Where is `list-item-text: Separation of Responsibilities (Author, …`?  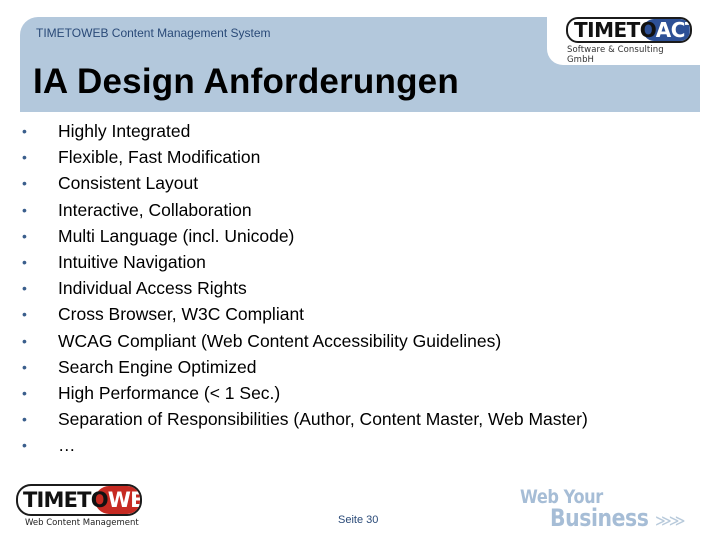 list-item-text: Separation of Responsibilities (Author, … is located at coordinates (323, 419).